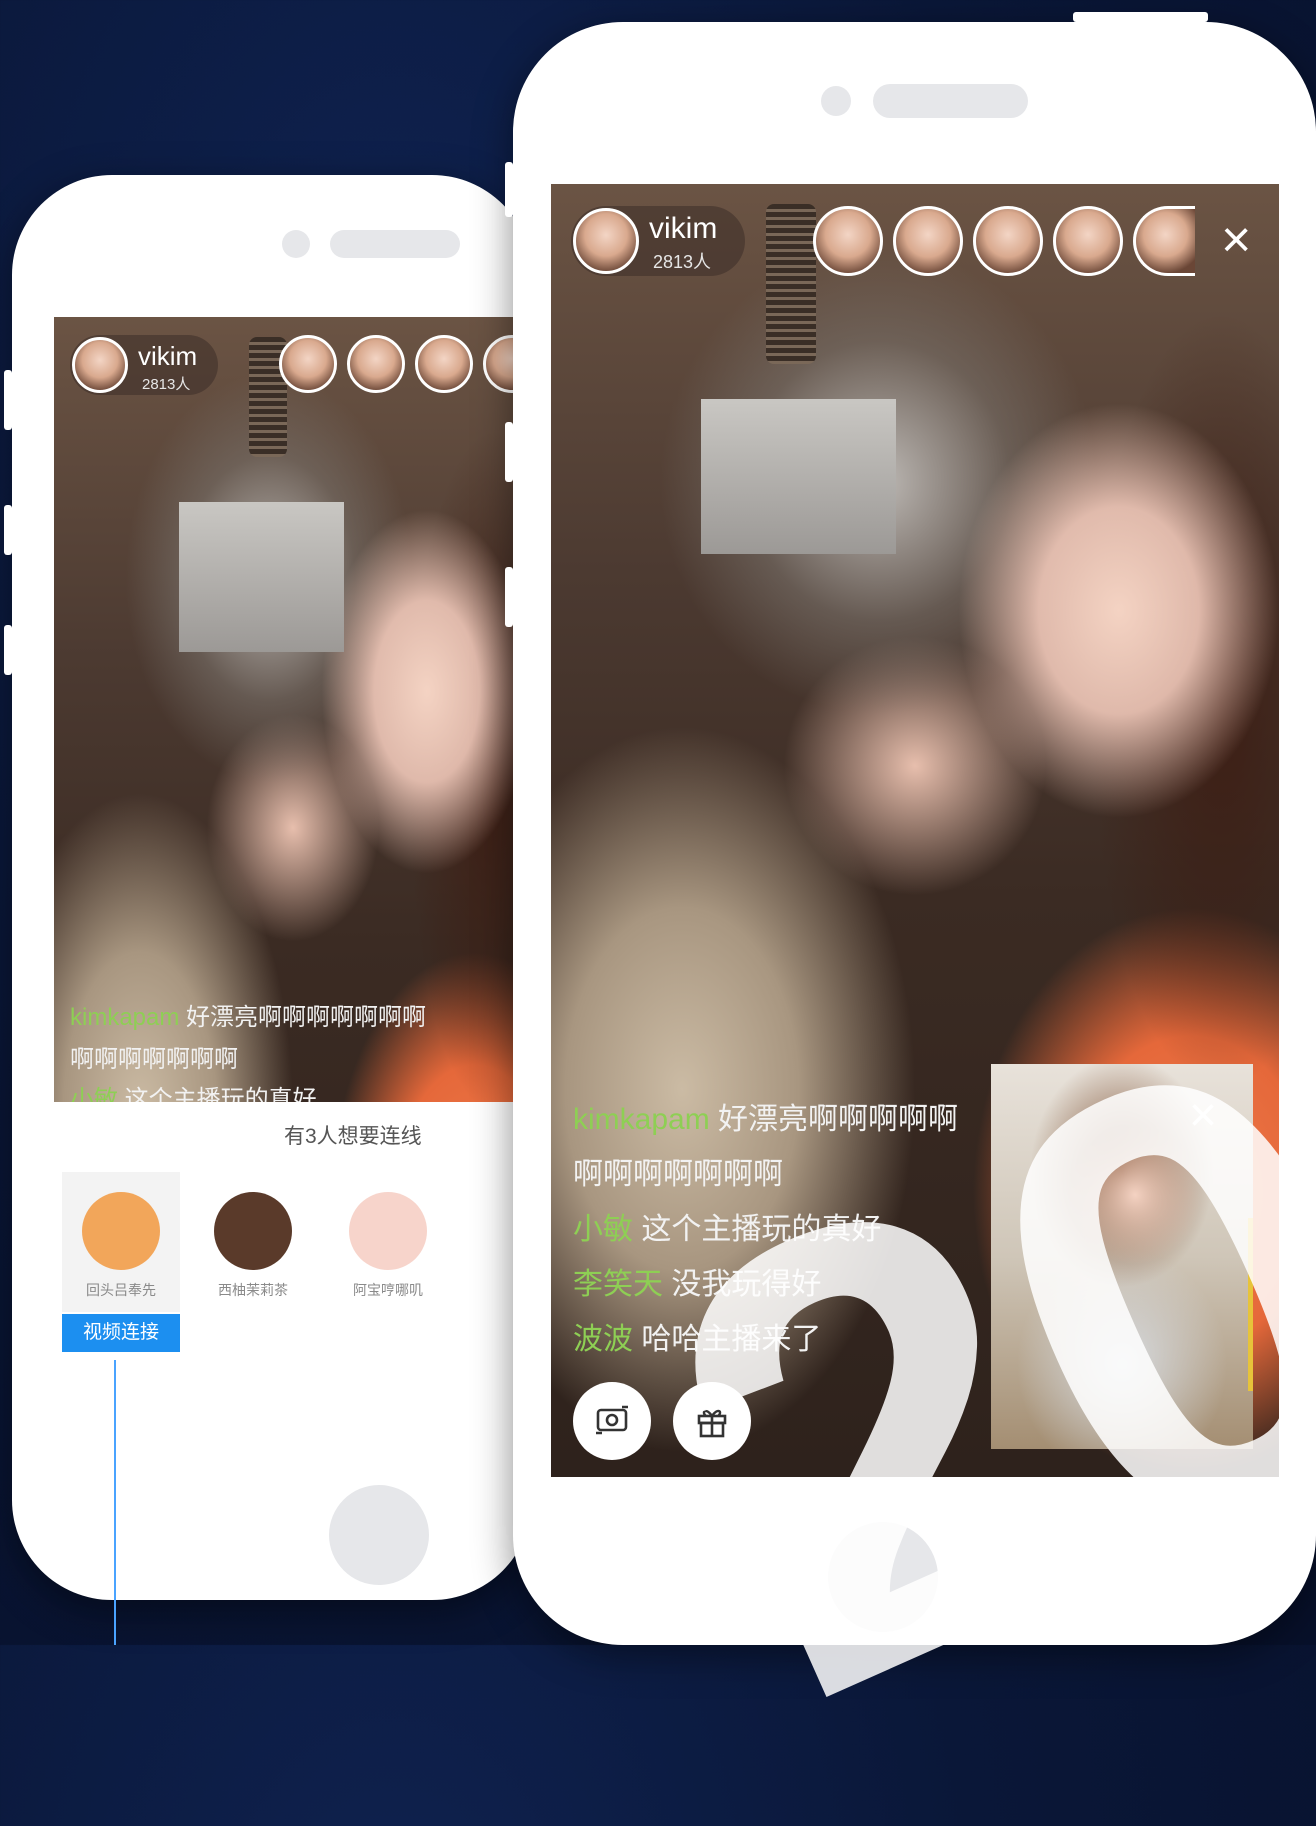 The image size is (1316, 1826). I want to click on comment-text: 好漂亮啊啊啊啊啊啊啊, so click(306, 1017).